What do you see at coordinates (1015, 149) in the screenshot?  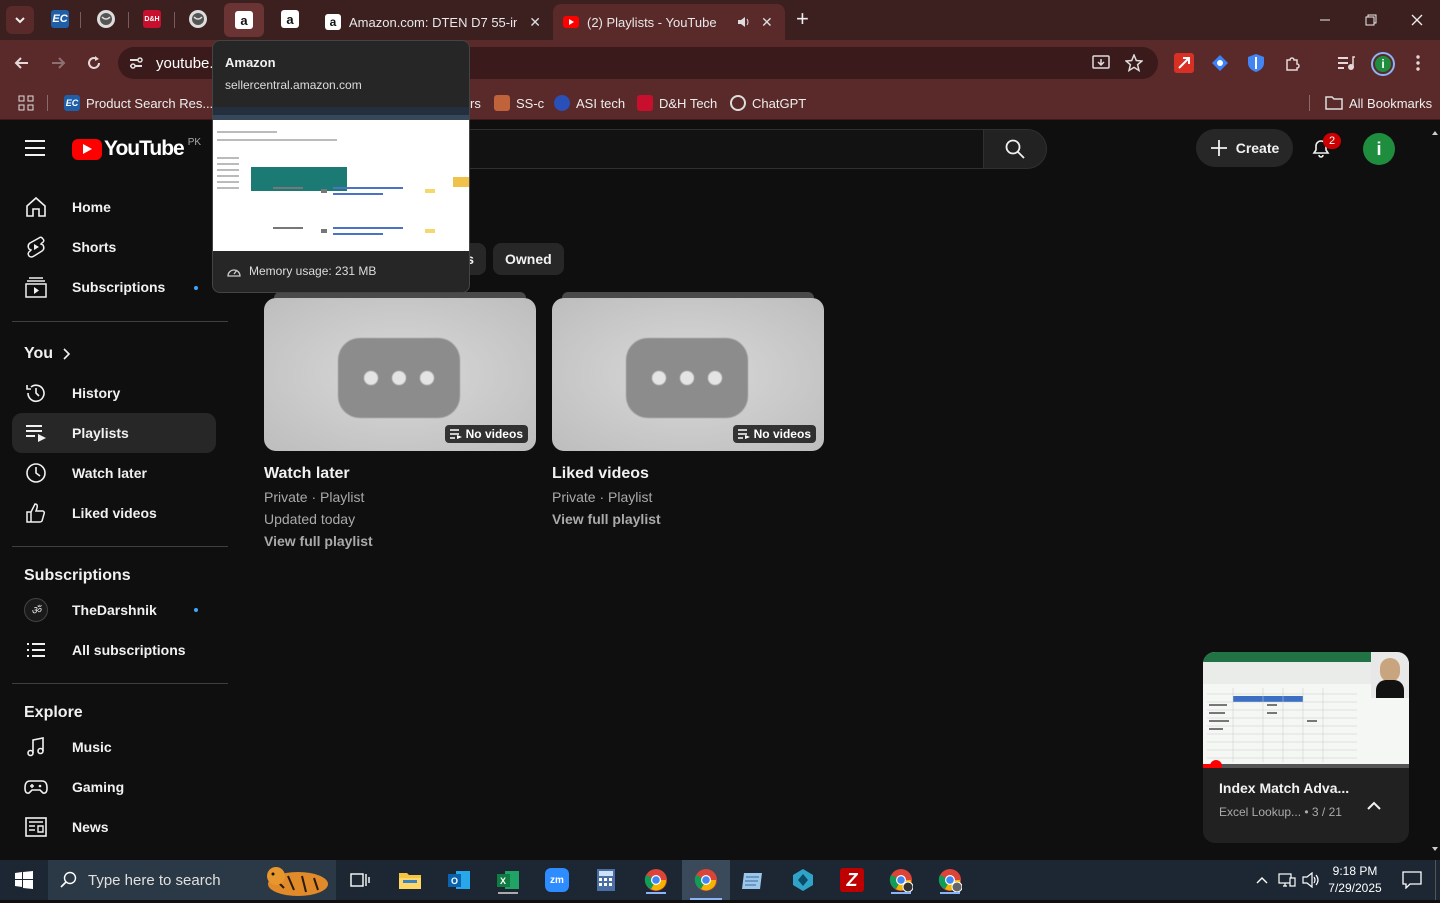 I see `search-button` at bounding box center [1015, 149].